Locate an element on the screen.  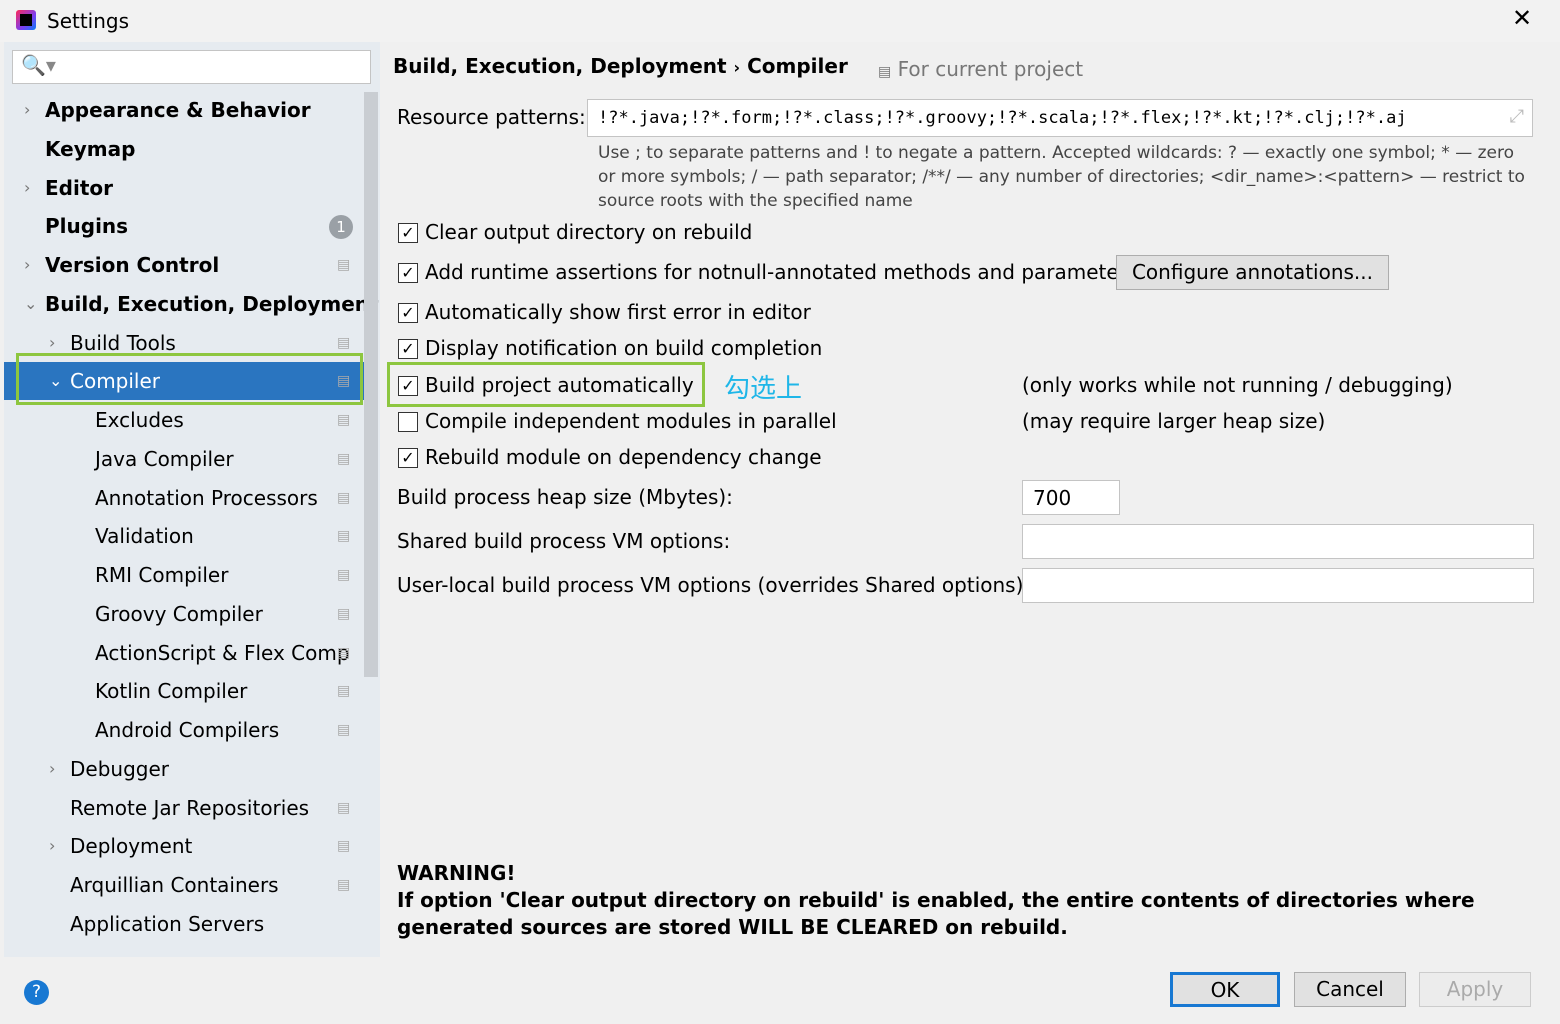
breadcrumb: Build, Execution, Deployment › Compiler is located at coordinates (620, 66).